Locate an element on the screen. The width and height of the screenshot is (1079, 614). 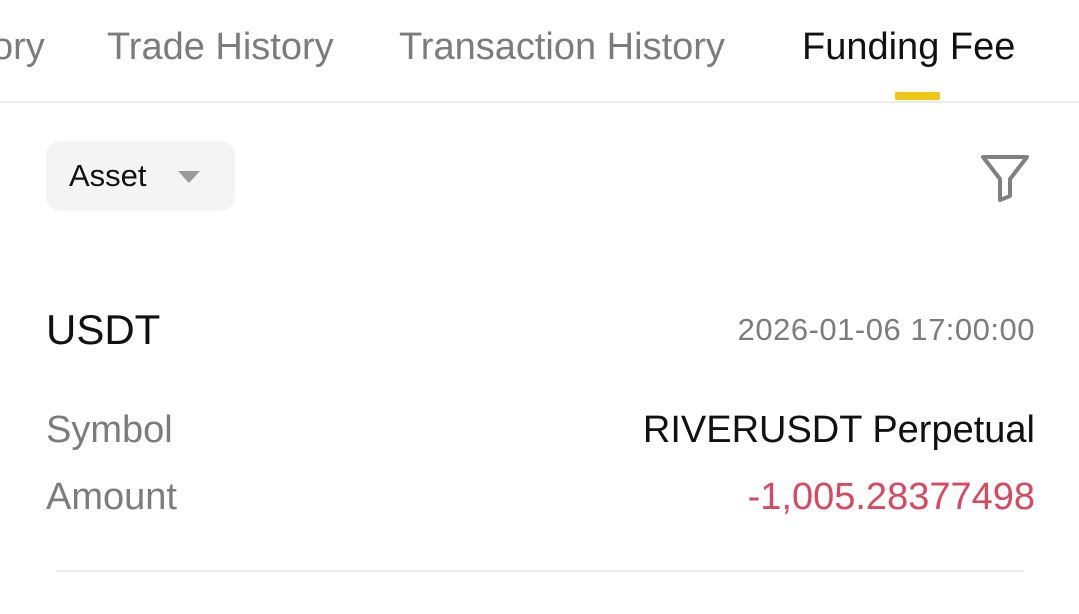
amount-label: Amount is located at coordinates (111, 497).